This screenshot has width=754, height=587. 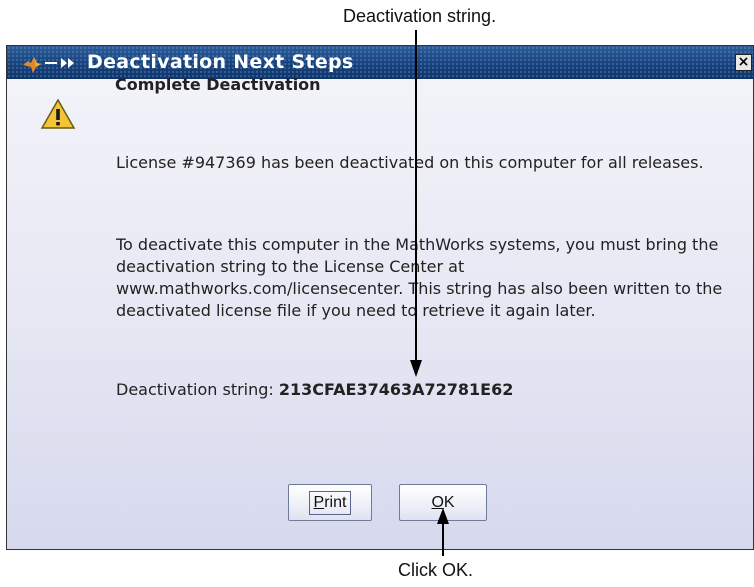 What do you see at coordinates (58, 113) in the screenshot?
I see `warning-icon` at bounding box center [58, 113].